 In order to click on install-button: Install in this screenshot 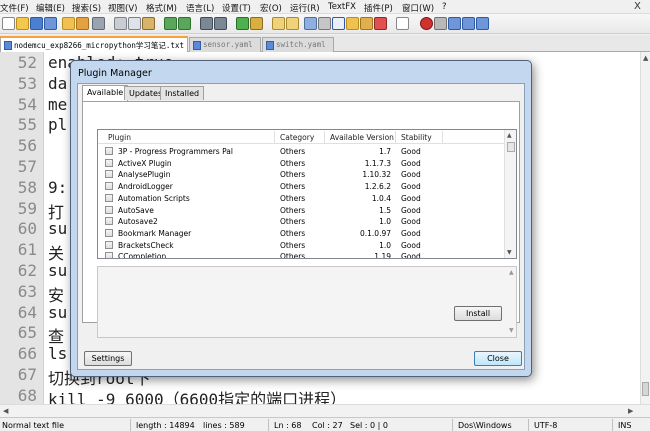, I will do `click(478, 313)`.